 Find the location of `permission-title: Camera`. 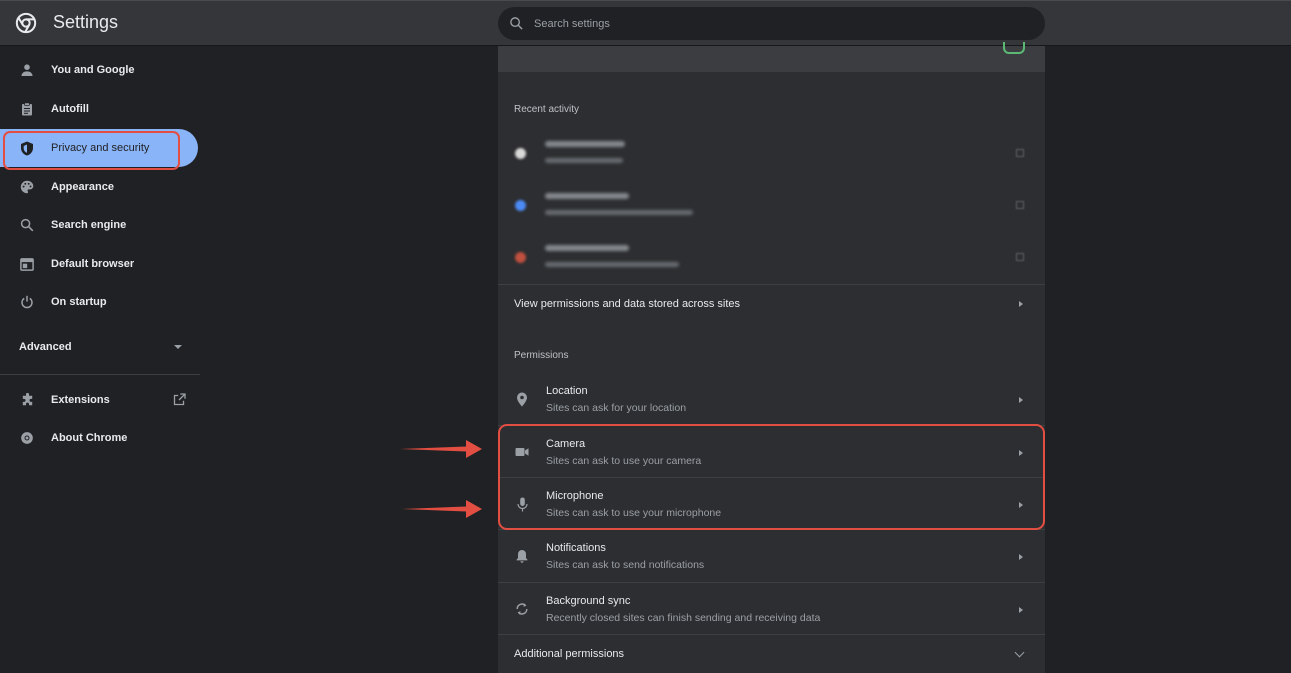

permission-title: Camera is located at coordinates (566, 444).